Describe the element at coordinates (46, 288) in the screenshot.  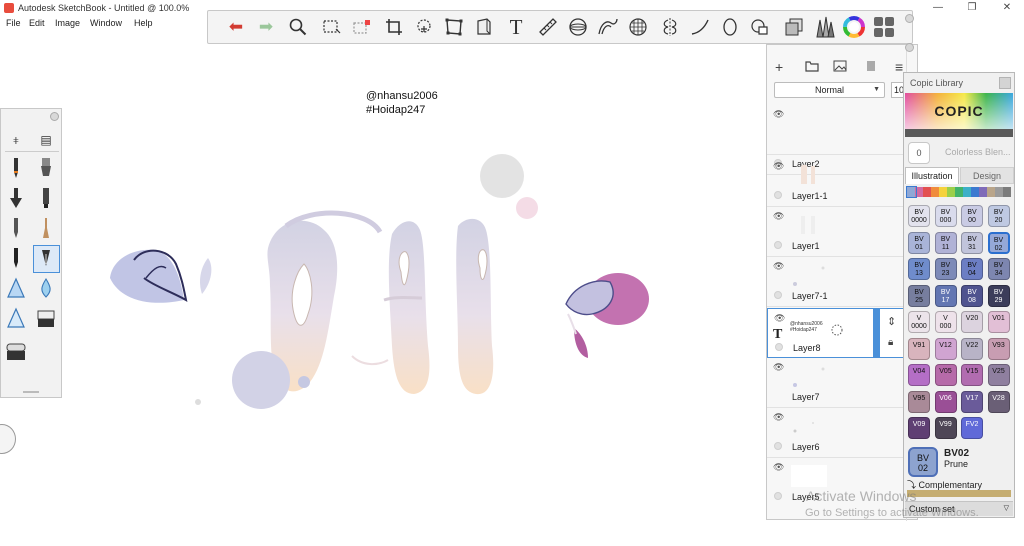
I see `water-drop-icon` at that location.